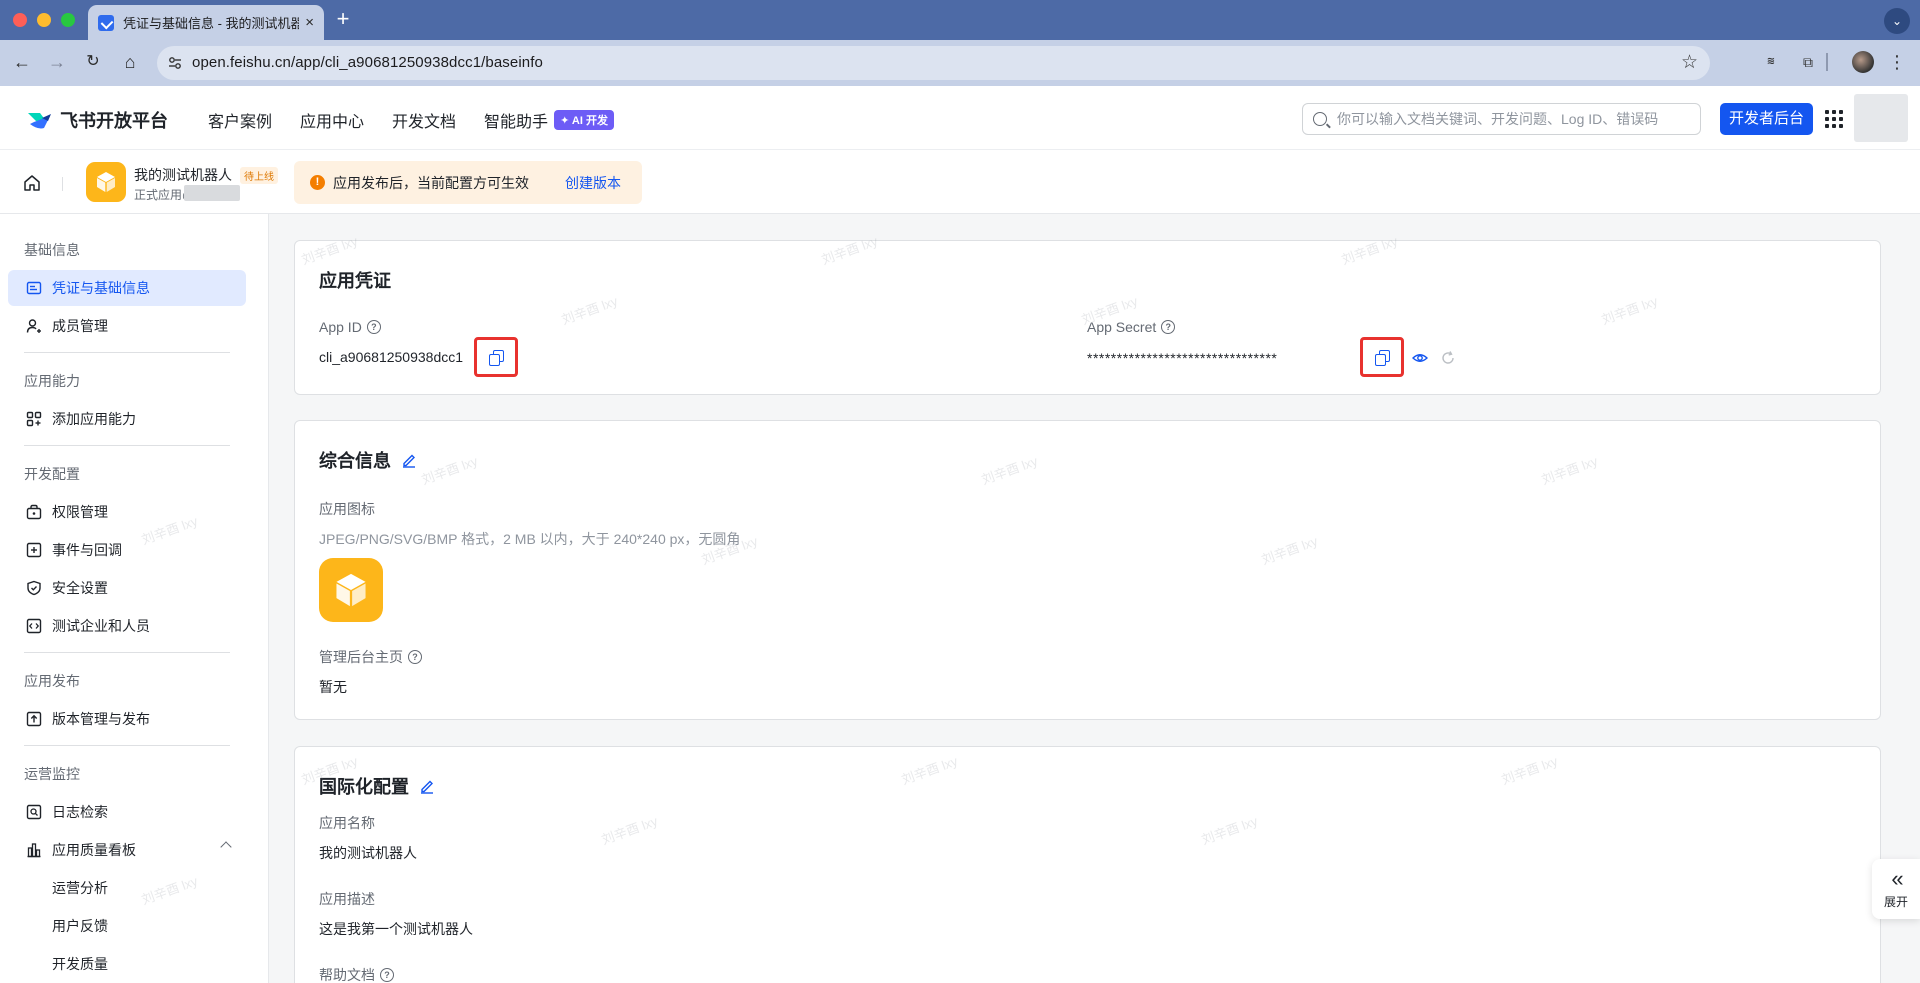  What do you see at coordinates (127, 888) in the screenshot?
I see `sidebar-item-ops-analysis: 运营分析` at bounding box center [127, 888].